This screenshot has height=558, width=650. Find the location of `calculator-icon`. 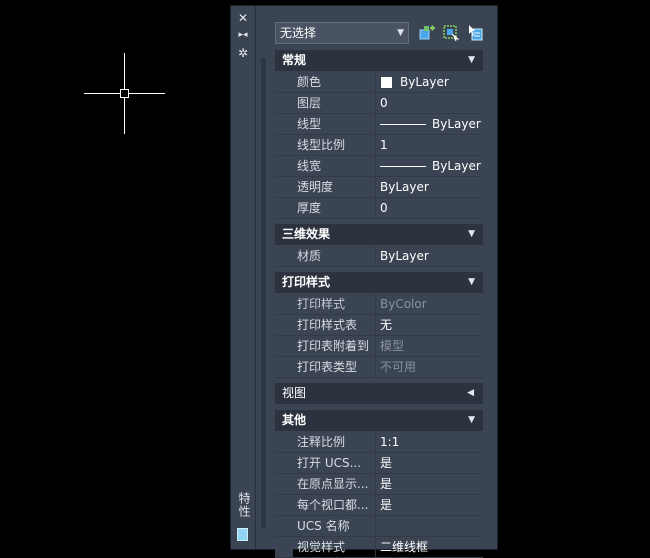

calculator-icon is located at coordinates (242, 534).